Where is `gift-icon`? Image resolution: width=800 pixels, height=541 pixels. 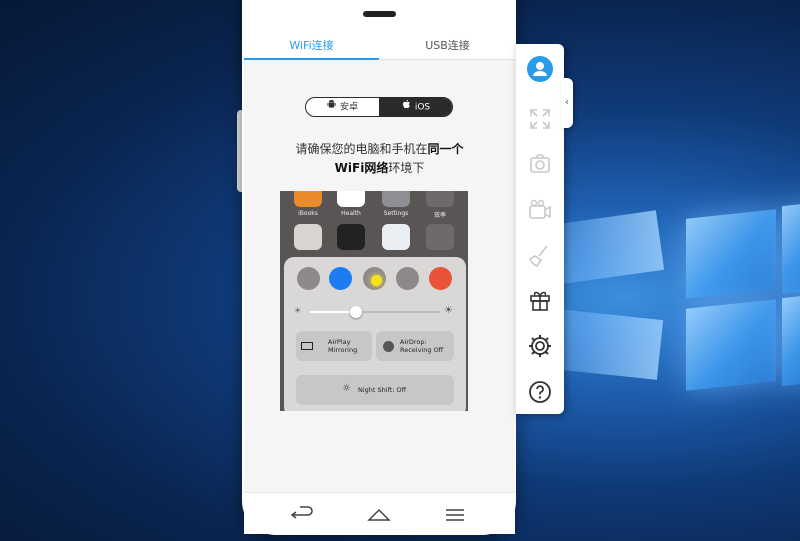
gift-icon is located at coordinates (540, 301).